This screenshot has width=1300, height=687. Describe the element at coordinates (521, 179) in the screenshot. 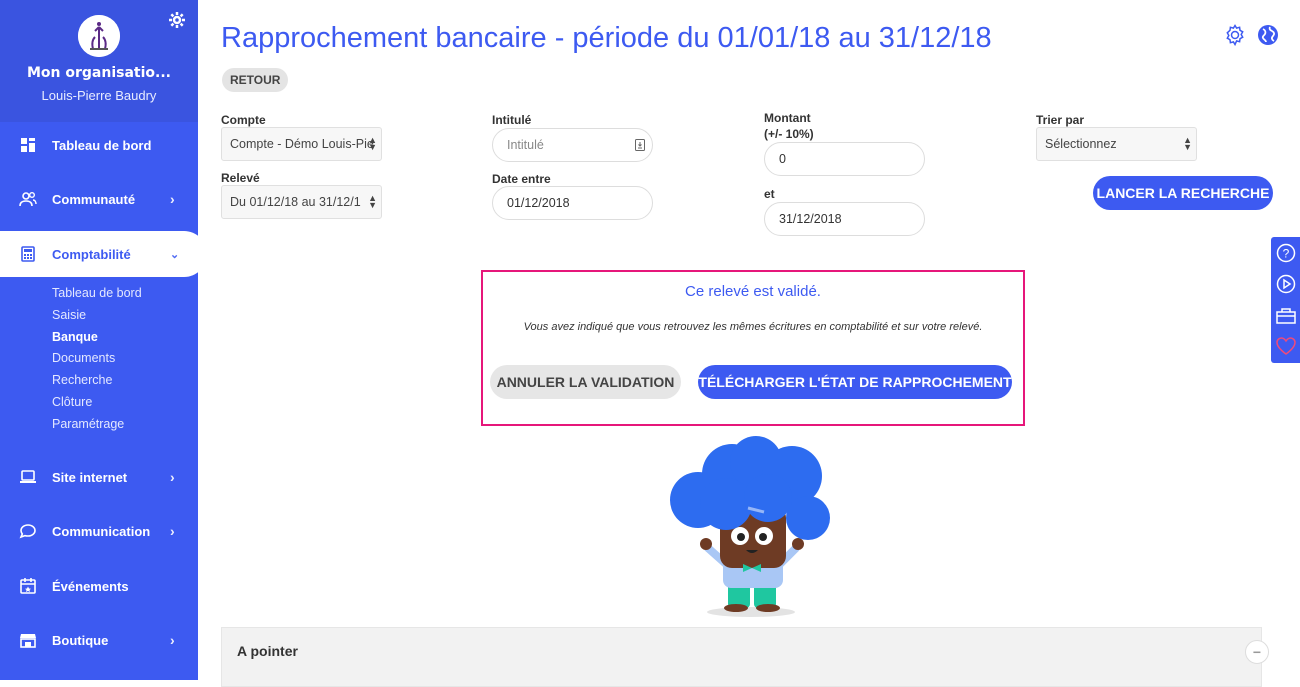

I see `date-entre-label: Date entre` at that location.